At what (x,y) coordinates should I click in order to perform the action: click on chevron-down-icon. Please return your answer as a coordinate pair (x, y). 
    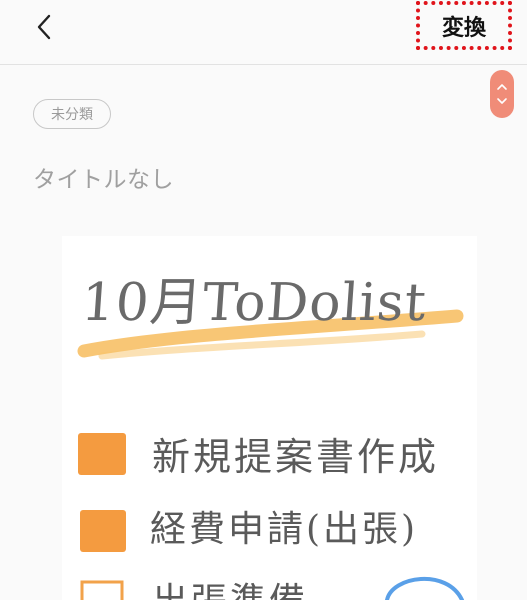
    Looking at the image, I should click on (502, 101).